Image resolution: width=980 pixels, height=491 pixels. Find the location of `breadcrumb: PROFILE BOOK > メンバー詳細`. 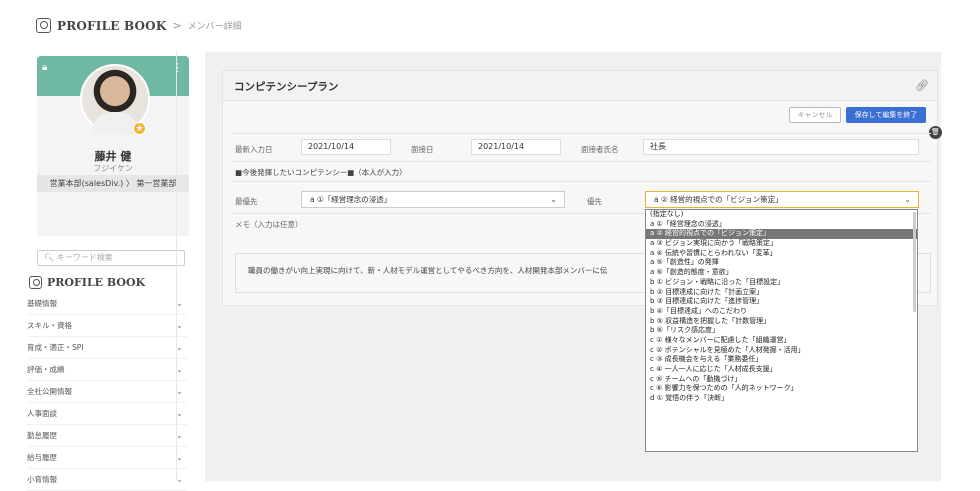

breadcrumb: PROFILE BOOK > メンバー詳細 is located at coordinates (139, 25).